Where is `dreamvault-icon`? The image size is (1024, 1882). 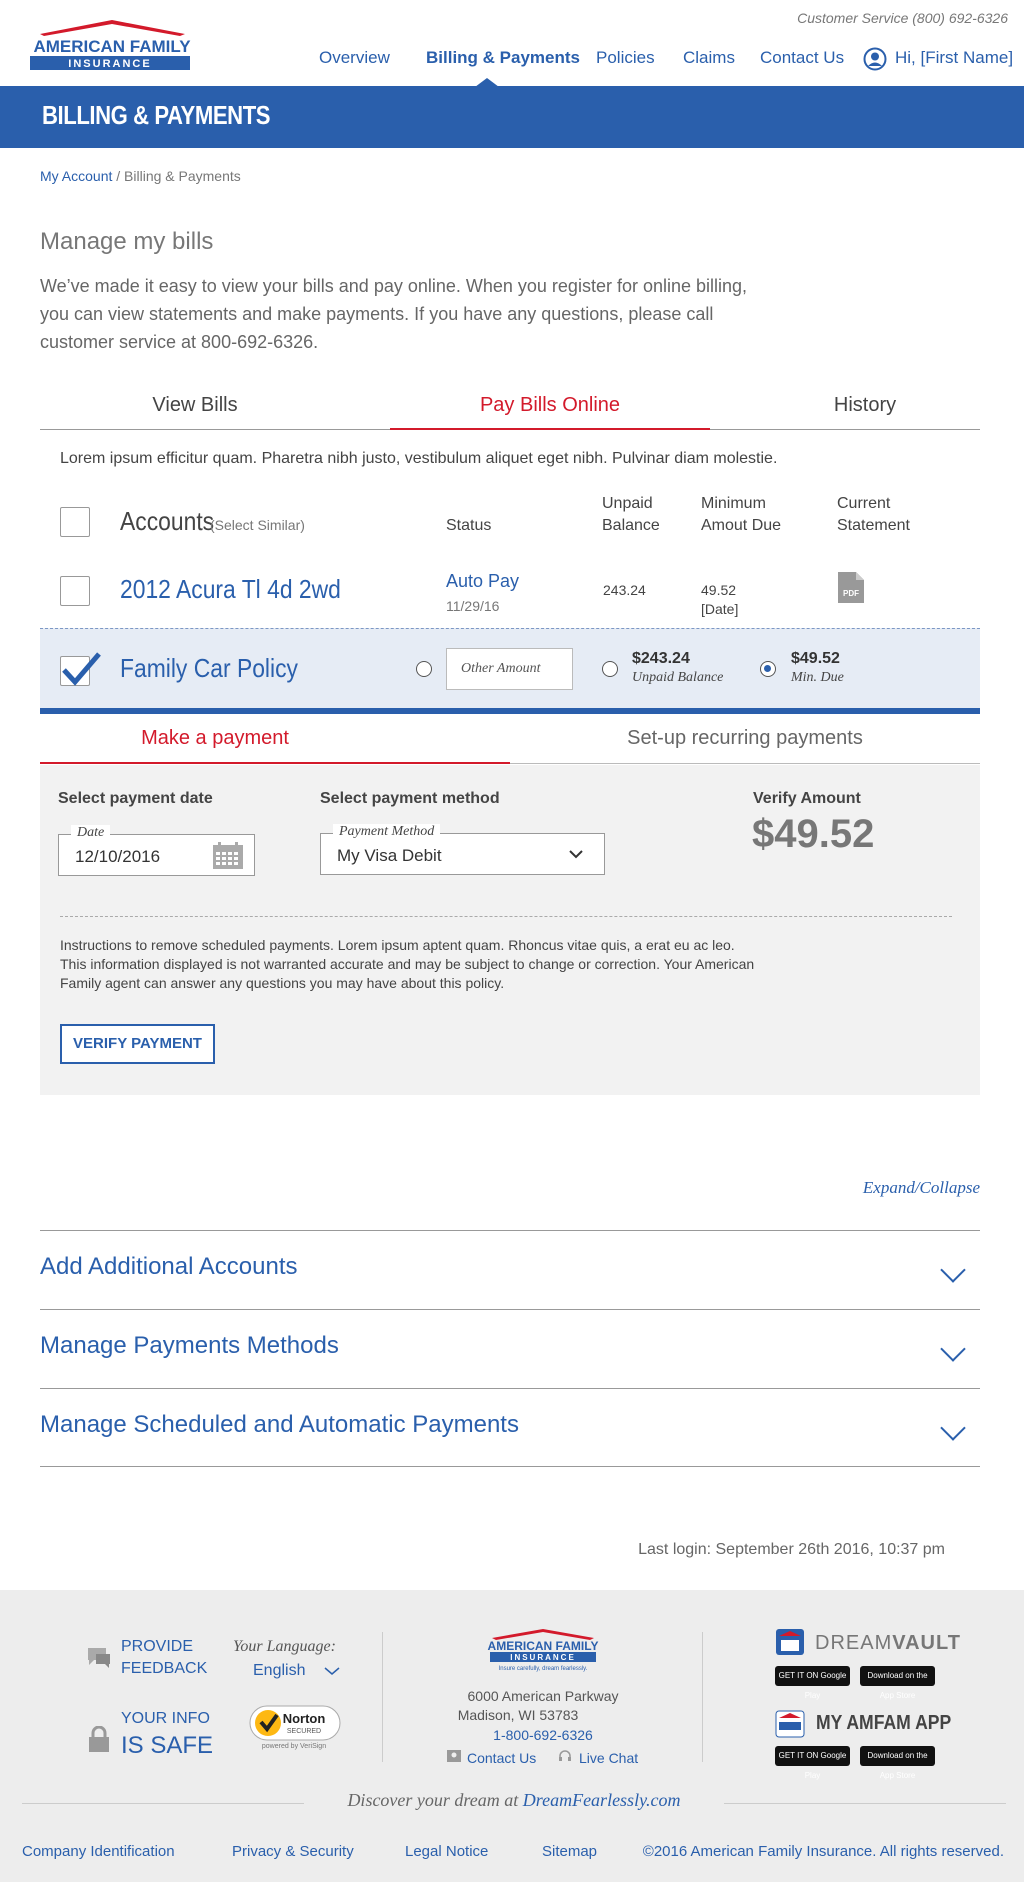 dreamvault-icon is located at coordinates (790, 1642).